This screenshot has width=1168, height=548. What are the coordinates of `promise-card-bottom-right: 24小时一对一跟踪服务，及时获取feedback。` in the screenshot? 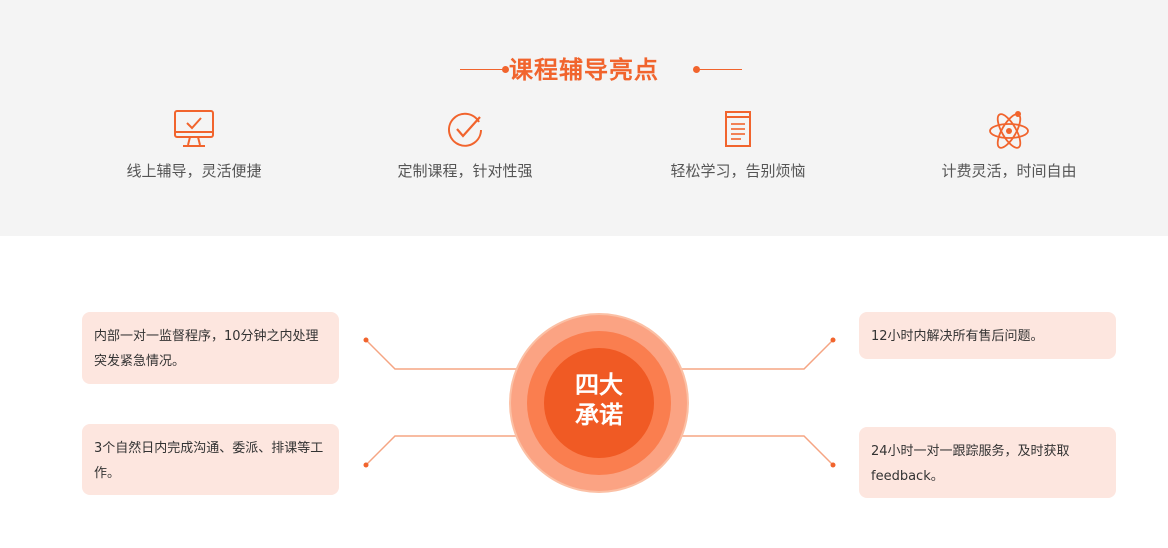 It's located at (987, 462).